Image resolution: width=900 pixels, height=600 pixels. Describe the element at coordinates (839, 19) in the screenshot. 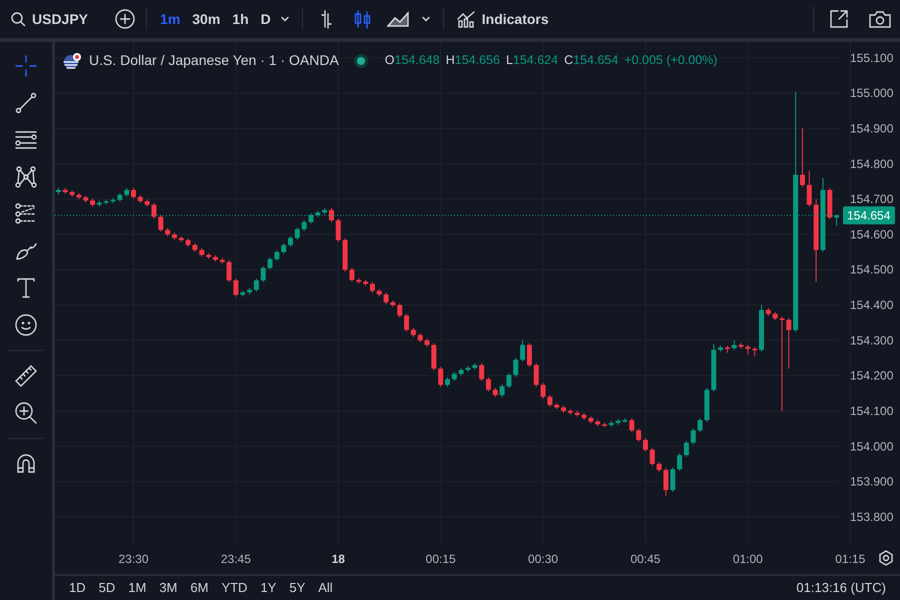

I see `share-icon` at that location.